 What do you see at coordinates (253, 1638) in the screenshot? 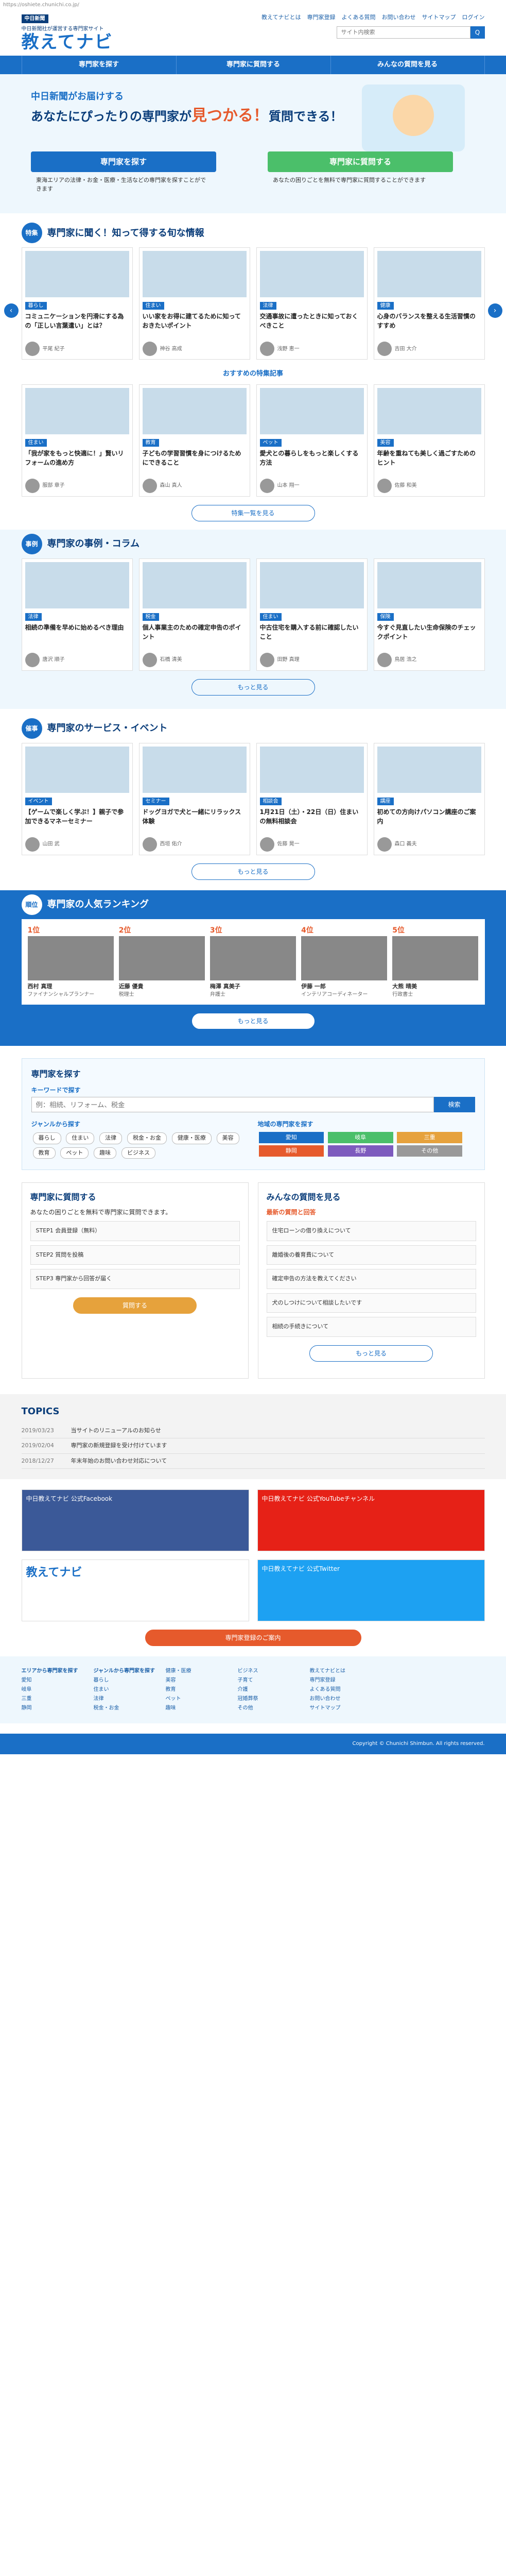
I see `expert-register-banner: 専門家登録のご案内` at bounding box center [253, 1638].